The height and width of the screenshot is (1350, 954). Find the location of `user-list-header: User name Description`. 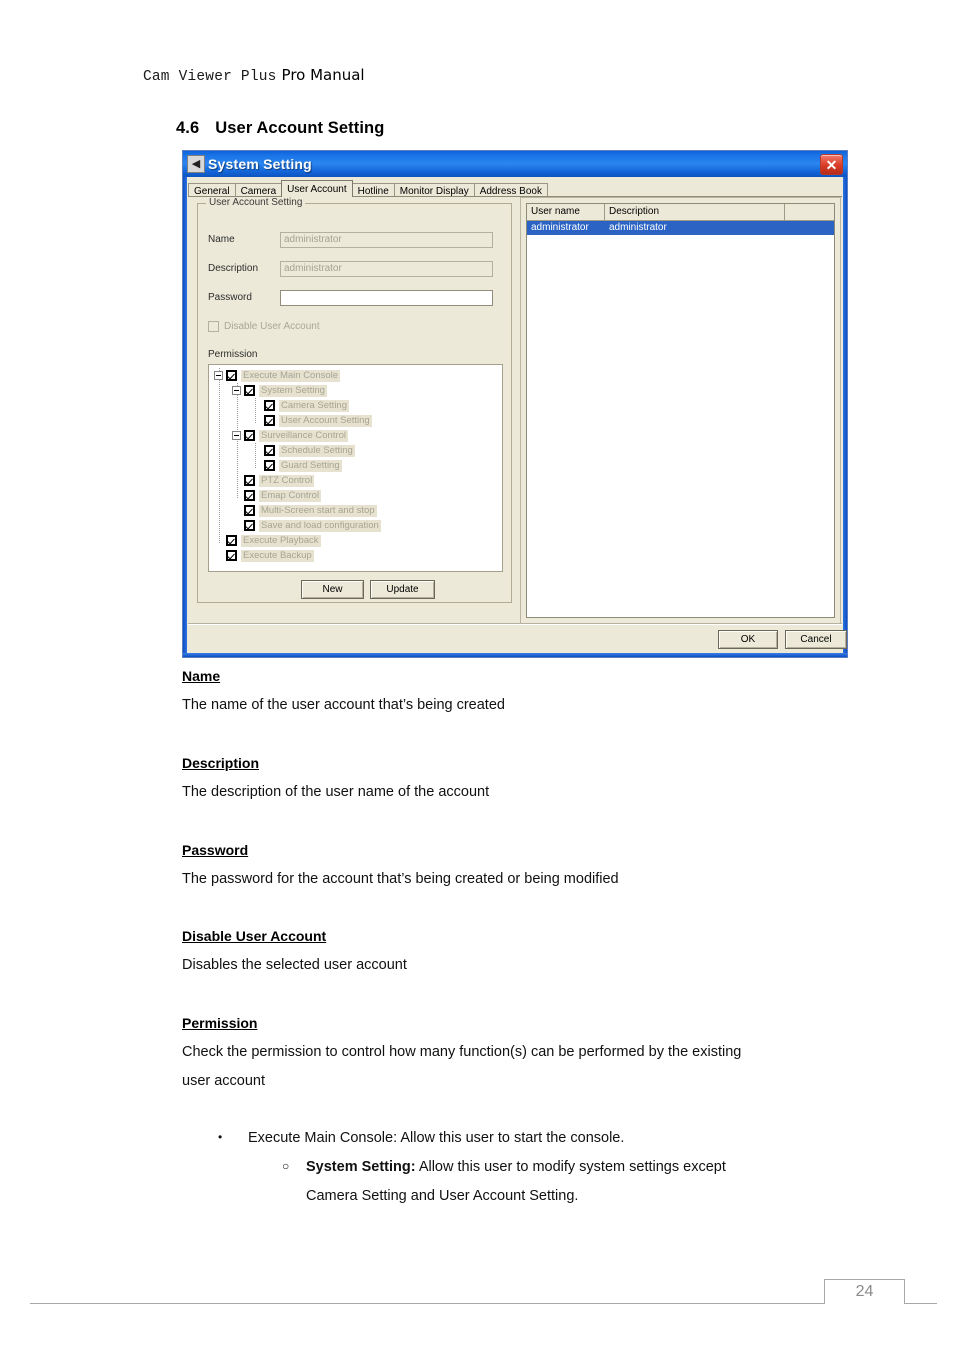

user-list-header: User name Description is located at coordinates (680, 212).